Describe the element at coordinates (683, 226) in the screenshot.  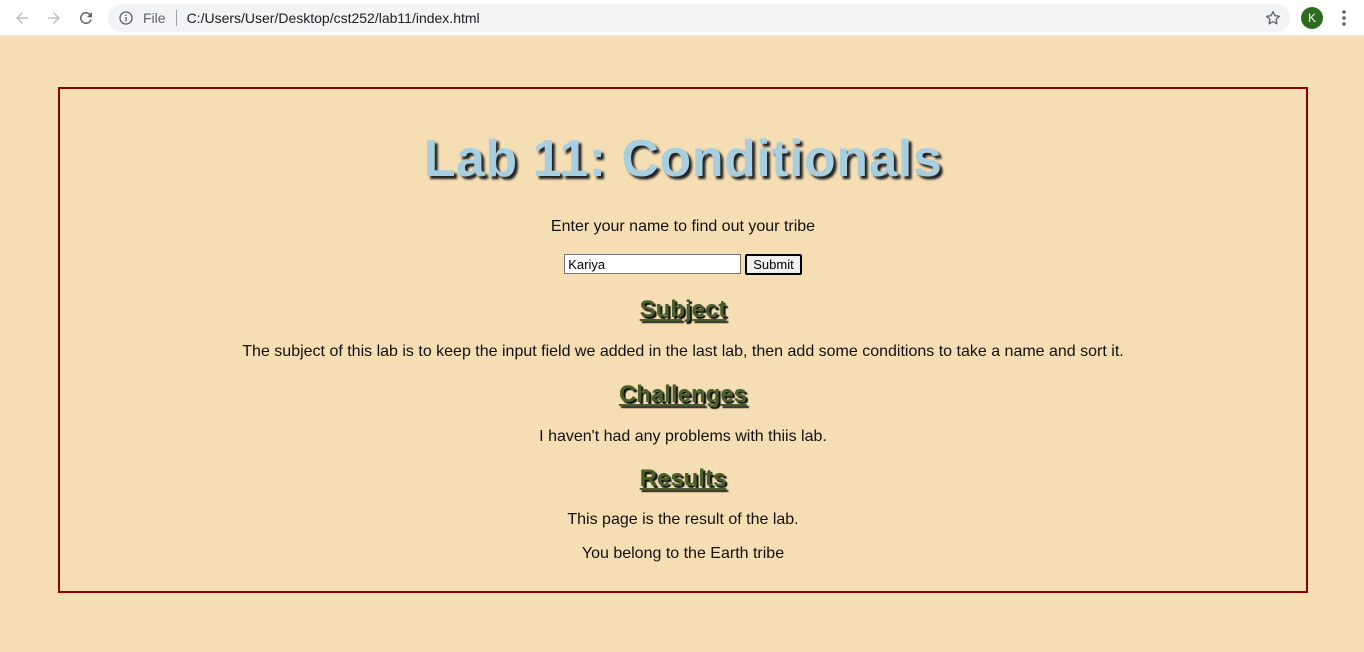
I see `name-prompt: Enter your name to find out your tribe` at that location.